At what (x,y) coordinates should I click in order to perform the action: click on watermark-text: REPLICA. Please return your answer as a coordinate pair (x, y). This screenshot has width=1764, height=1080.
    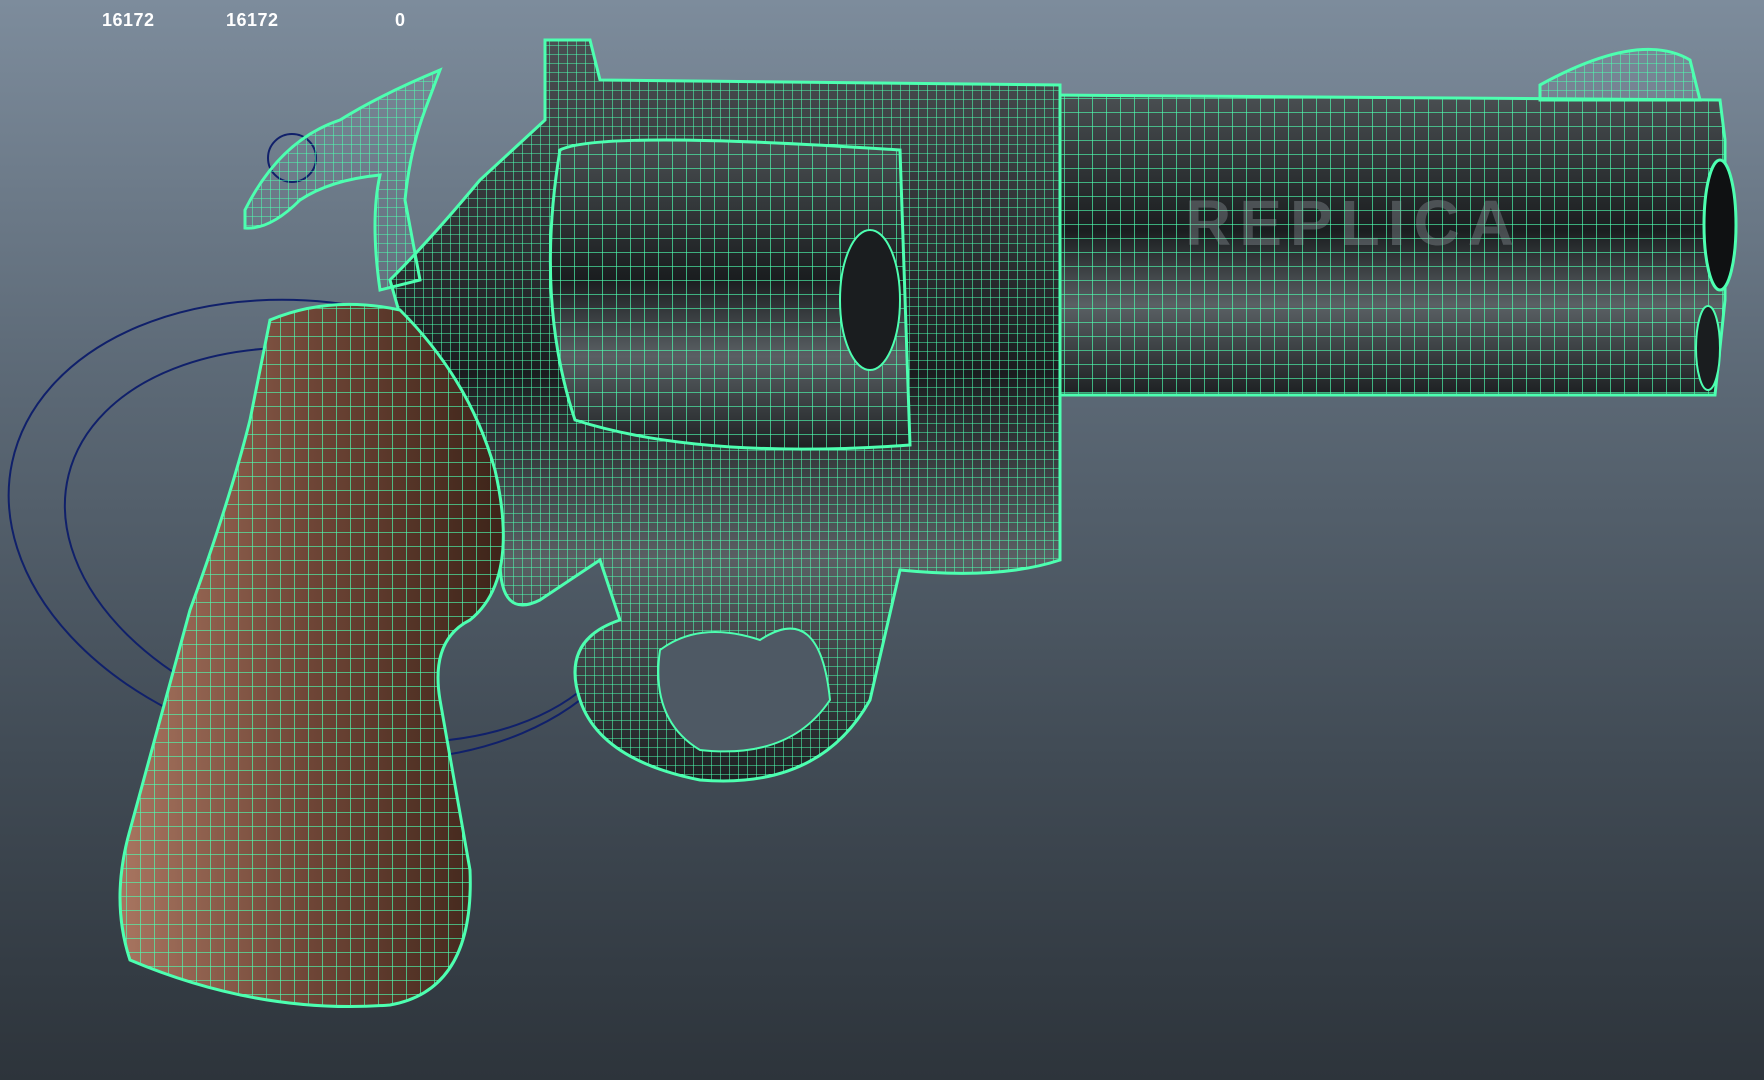
    Looking at the image, I should click on (1353, 223).